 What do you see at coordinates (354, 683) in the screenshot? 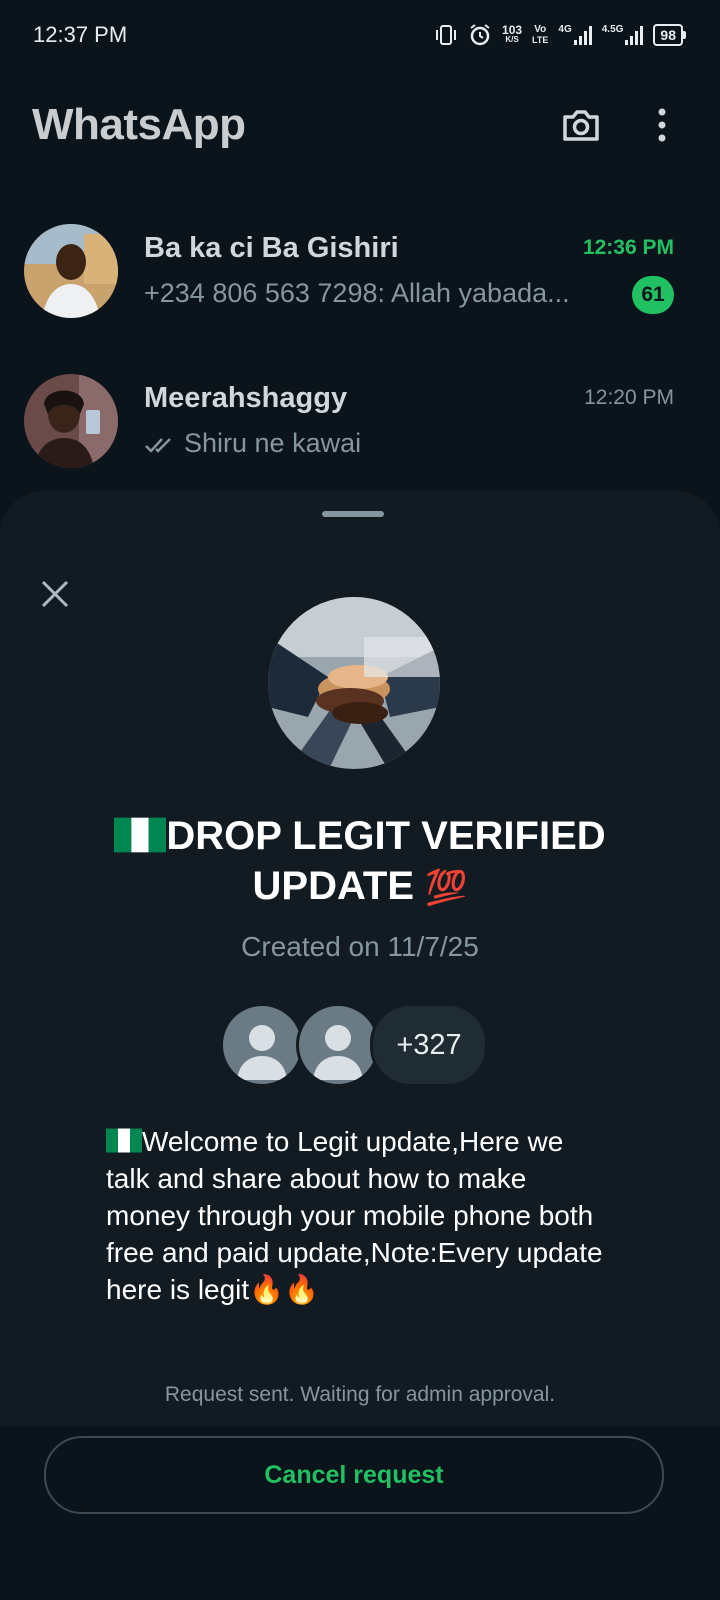
I see `group-photo` at bounding box center [354, 683].